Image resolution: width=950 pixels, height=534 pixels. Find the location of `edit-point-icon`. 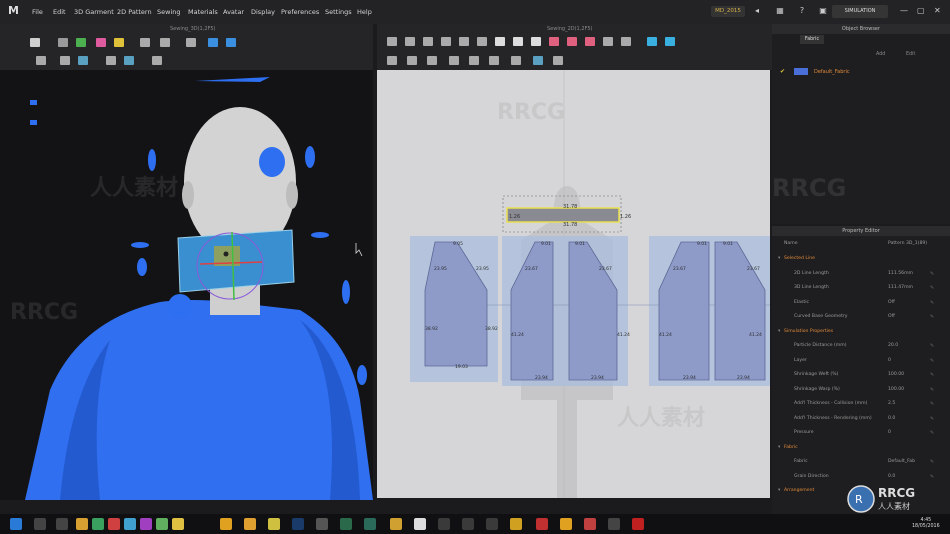

edit-point-icon is located at coordinates (410, 41).